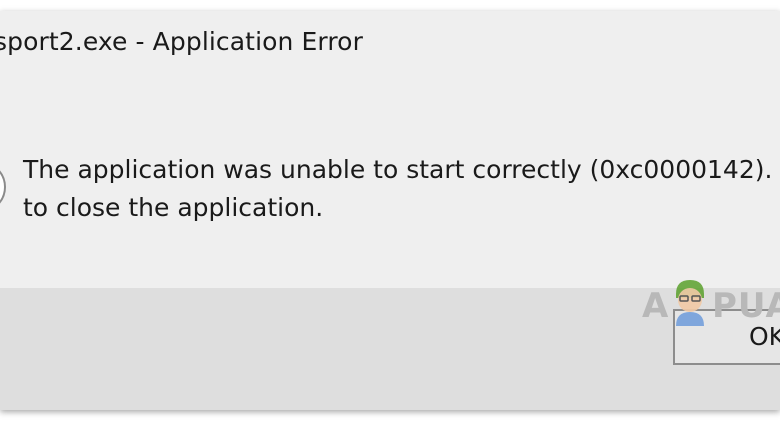  Describe the element at coordinates (3, 187) in the screenshot. I see `error-icon` at that location.